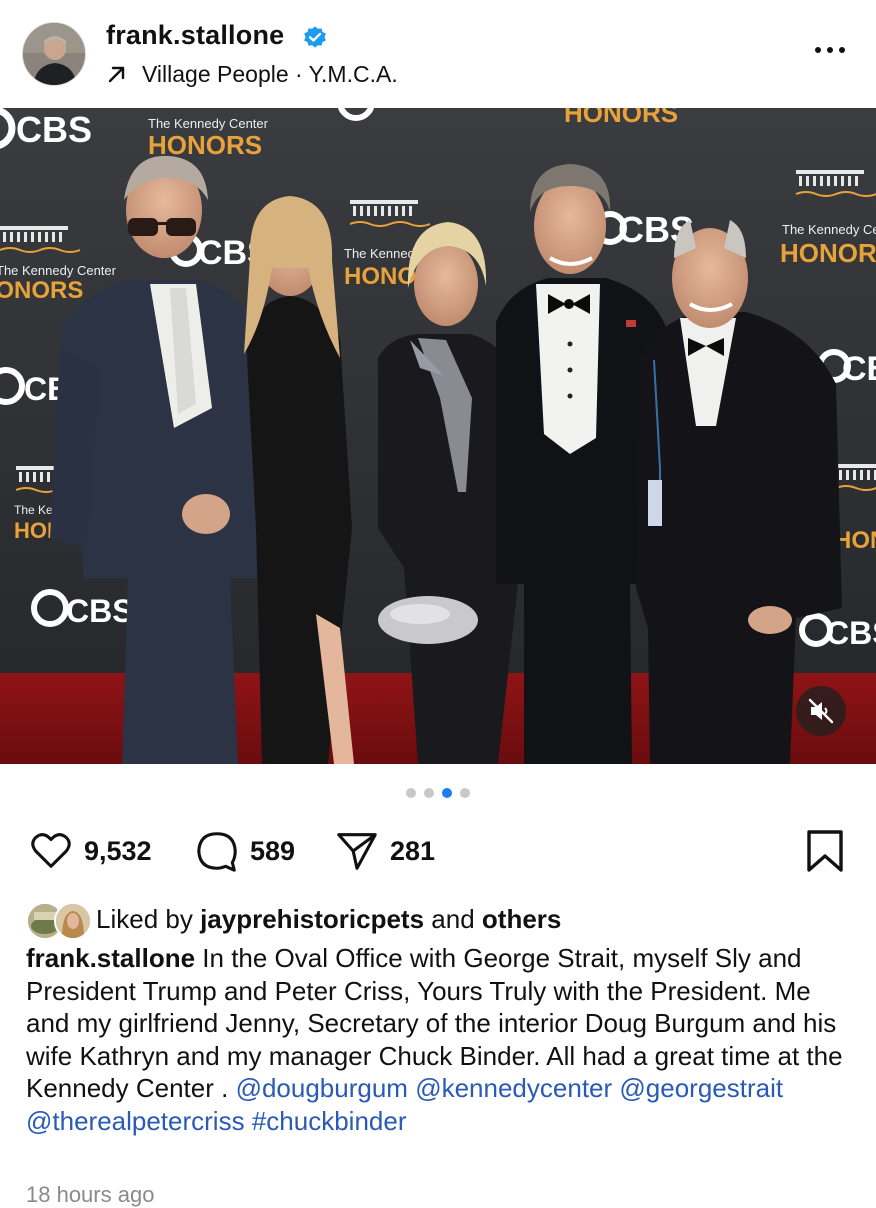  What do you see at coordinates (195, 35) in the screenshot?
I see `post-username: frank.stallone` at bounding box center [195, 35].